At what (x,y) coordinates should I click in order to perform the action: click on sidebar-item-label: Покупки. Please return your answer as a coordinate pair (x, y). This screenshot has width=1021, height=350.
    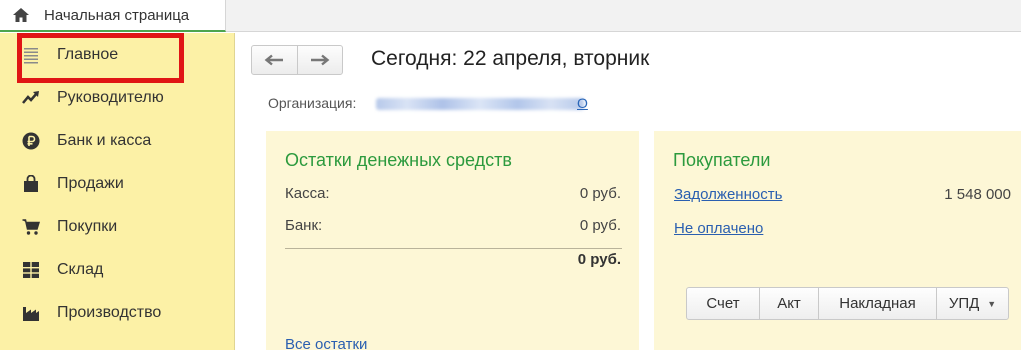
    Looking at the image, I should click on (87, 226).